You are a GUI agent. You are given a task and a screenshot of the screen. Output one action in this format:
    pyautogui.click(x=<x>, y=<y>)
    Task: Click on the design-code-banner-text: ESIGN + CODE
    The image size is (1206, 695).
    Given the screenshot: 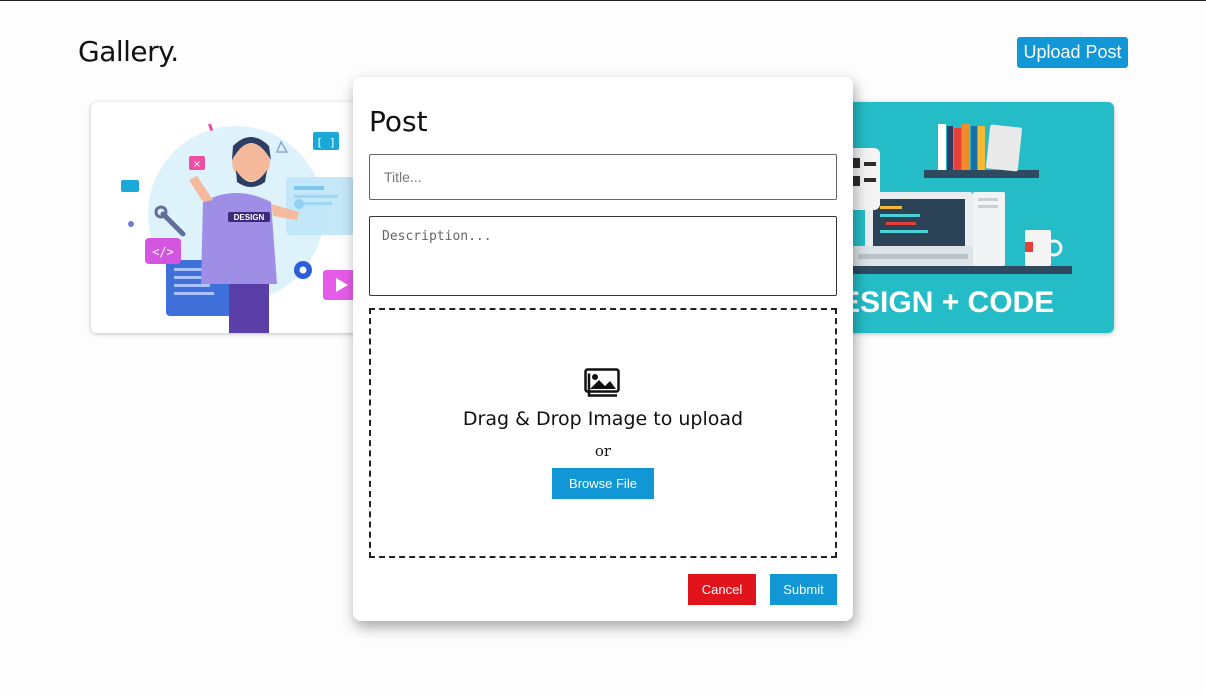 What is the action you would take?
    pyautogui.click(x=947, y=302)
    